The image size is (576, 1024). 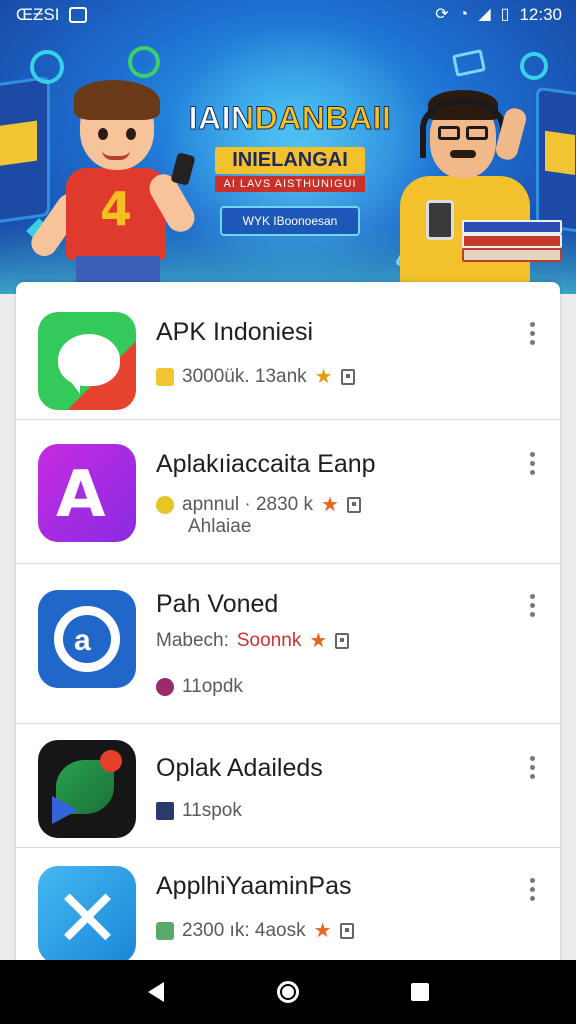 I want to click on home-button, so click(x=288, y=992).